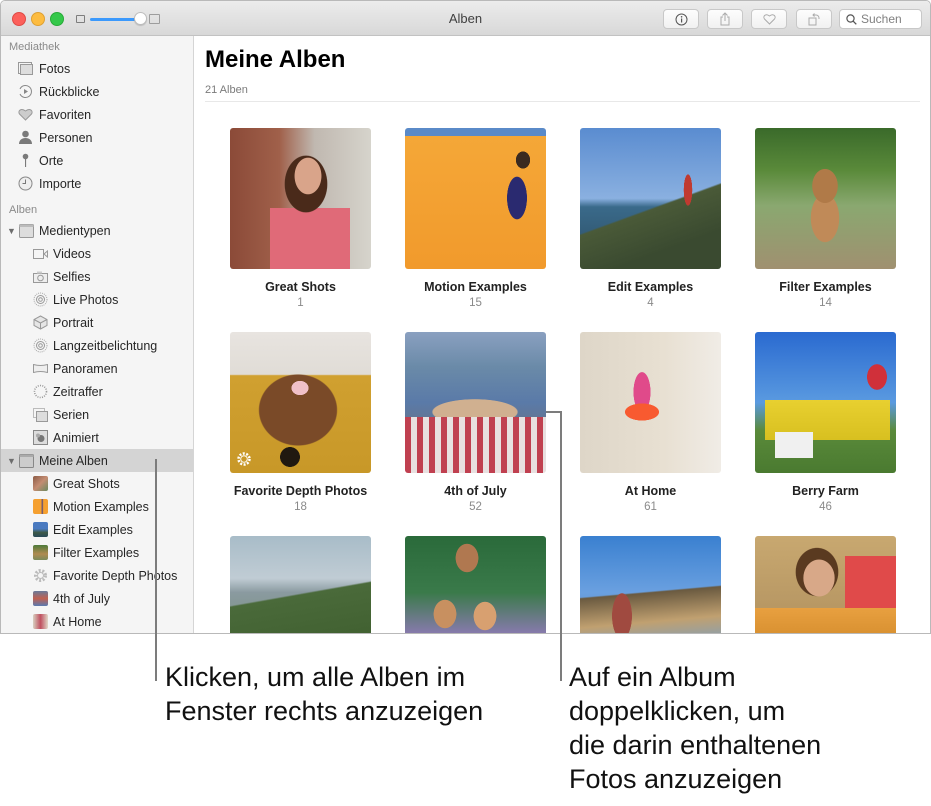  I want to click on callout-line-right-tick, so click(554, 412).